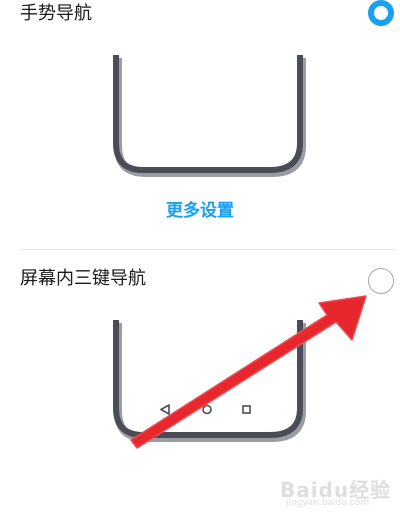  I want to click on baidu-watermark-url: jingyan.baidu.com, so click(328, 503).